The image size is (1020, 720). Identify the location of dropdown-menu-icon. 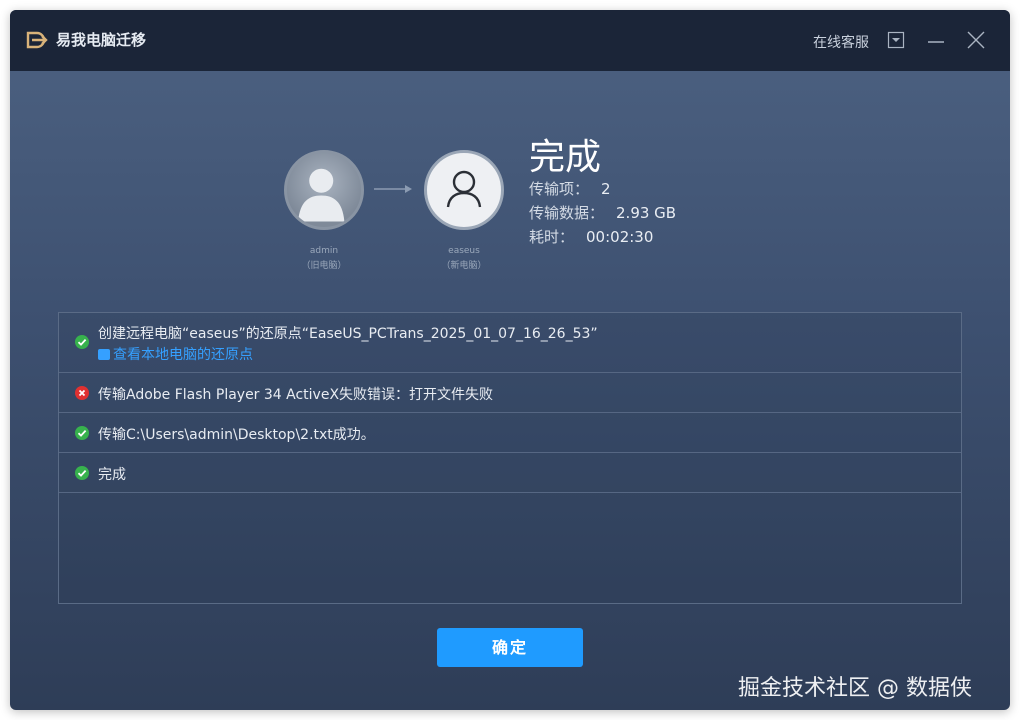
(896, 40).